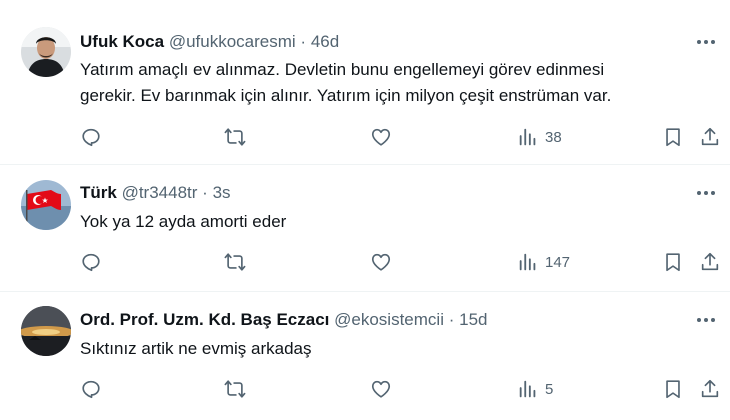 This screenshot has height=420, width=730. Describe the element at coordinates (558, 262) in the screenshot. I see `views-count: 147` at that location.